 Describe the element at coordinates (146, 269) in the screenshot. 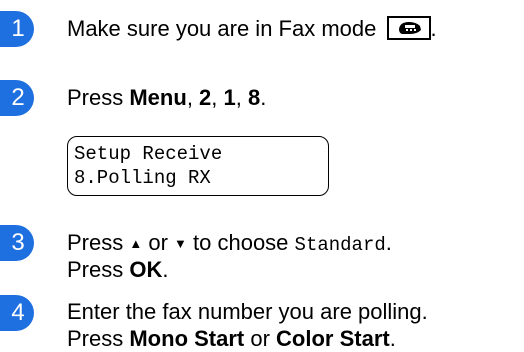

I see `ok-key: OK` at that location.